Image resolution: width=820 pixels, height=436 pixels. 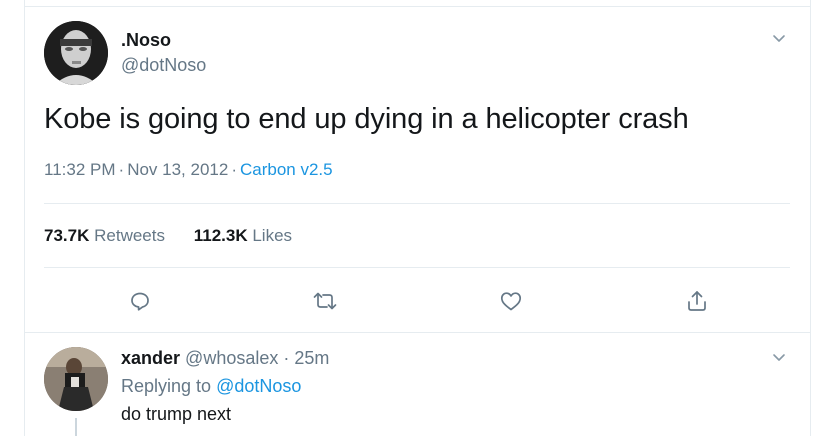 I want to click on heart-icon, so click(x=511, y=301).